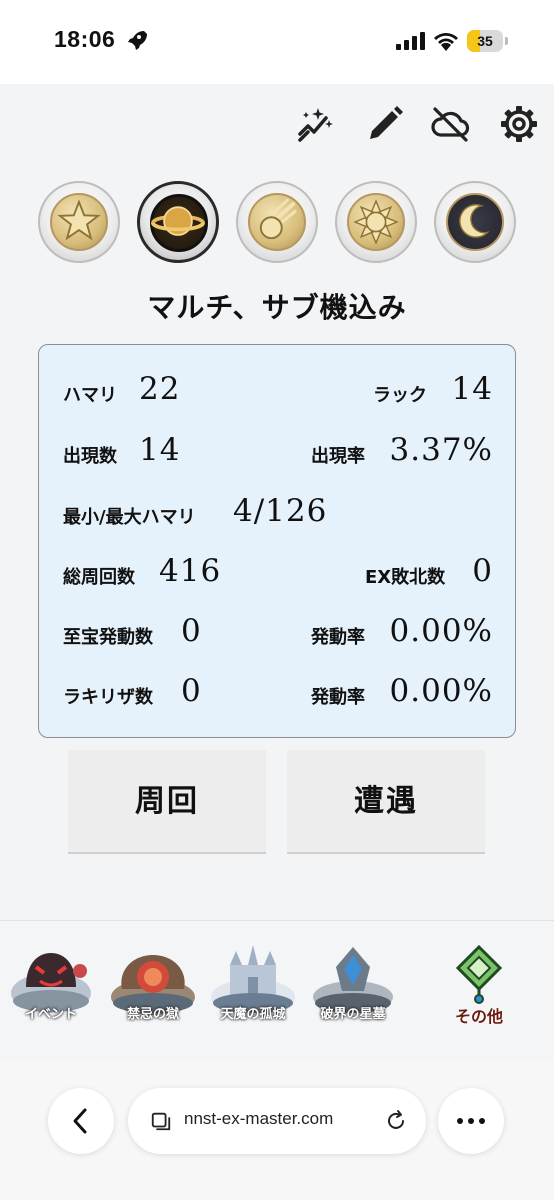  Describe the element at coordinates (400, 395) in the screenshot. I see `luck-label: ラック` at that location.